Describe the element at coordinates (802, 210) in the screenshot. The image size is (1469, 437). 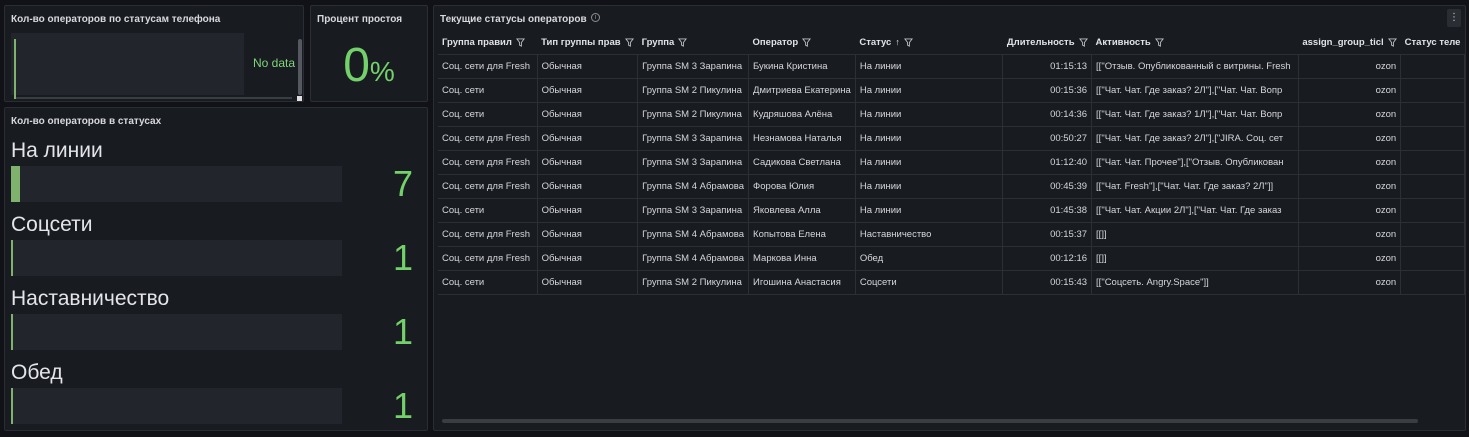
I see `table-cell: Яковлева Алла` at that location.